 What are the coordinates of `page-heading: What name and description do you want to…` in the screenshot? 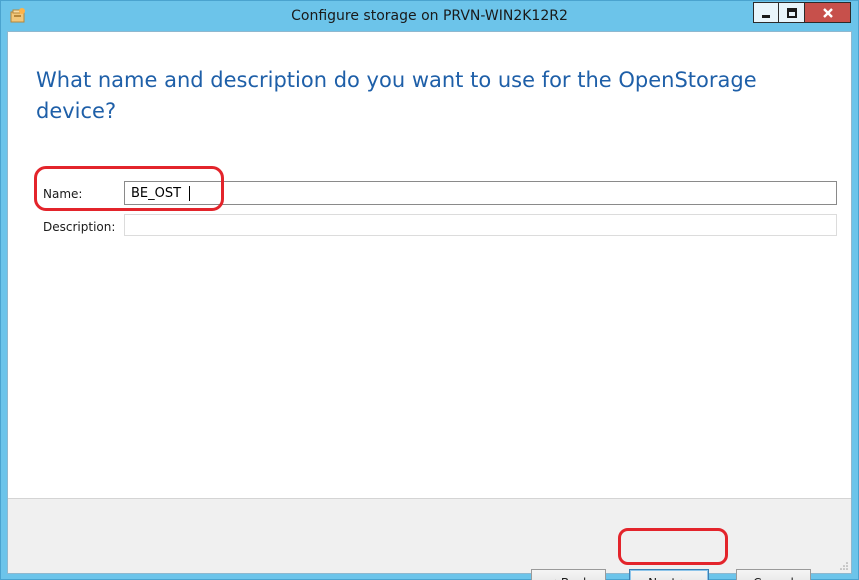 It's located at (396, 95).